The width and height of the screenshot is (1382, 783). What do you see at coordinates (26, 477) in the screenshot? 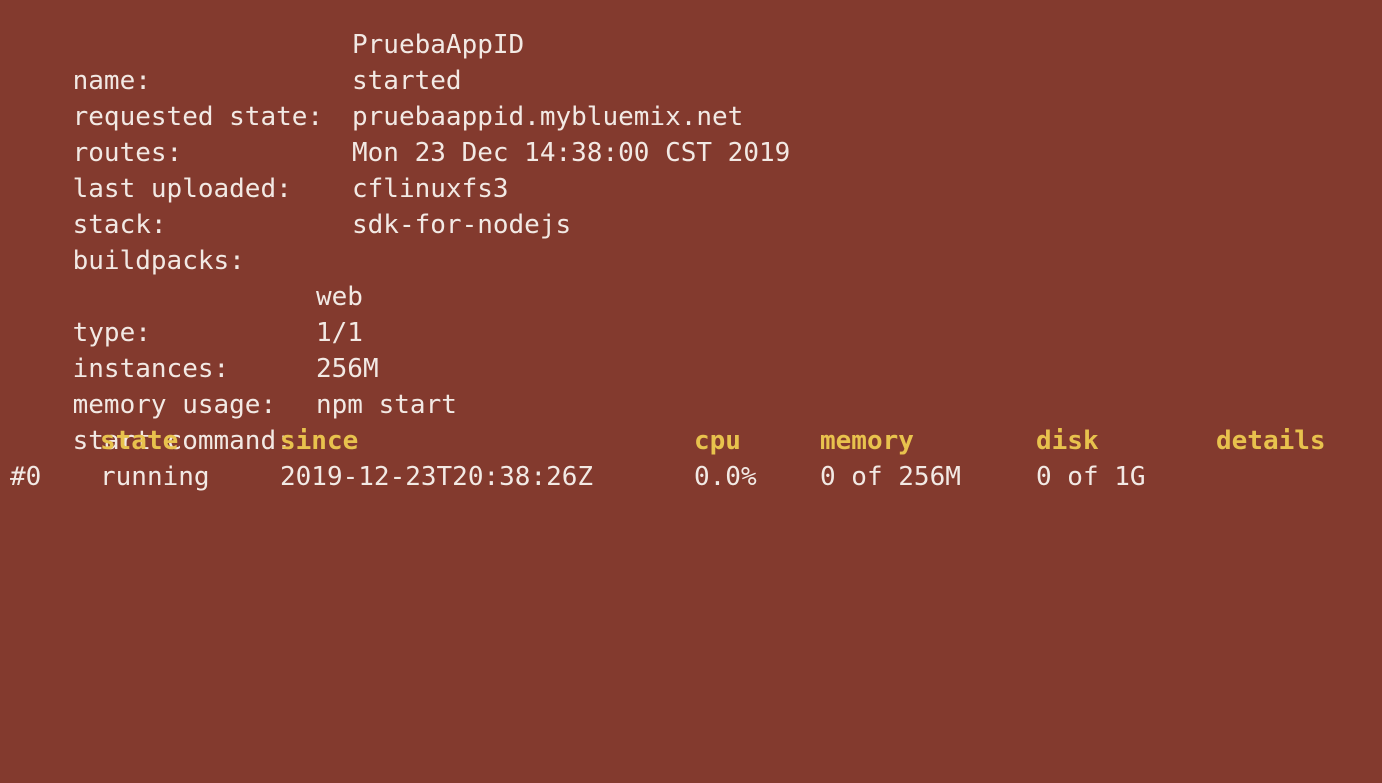
I see `instance-index: #0` at bounding box center [26, 477].